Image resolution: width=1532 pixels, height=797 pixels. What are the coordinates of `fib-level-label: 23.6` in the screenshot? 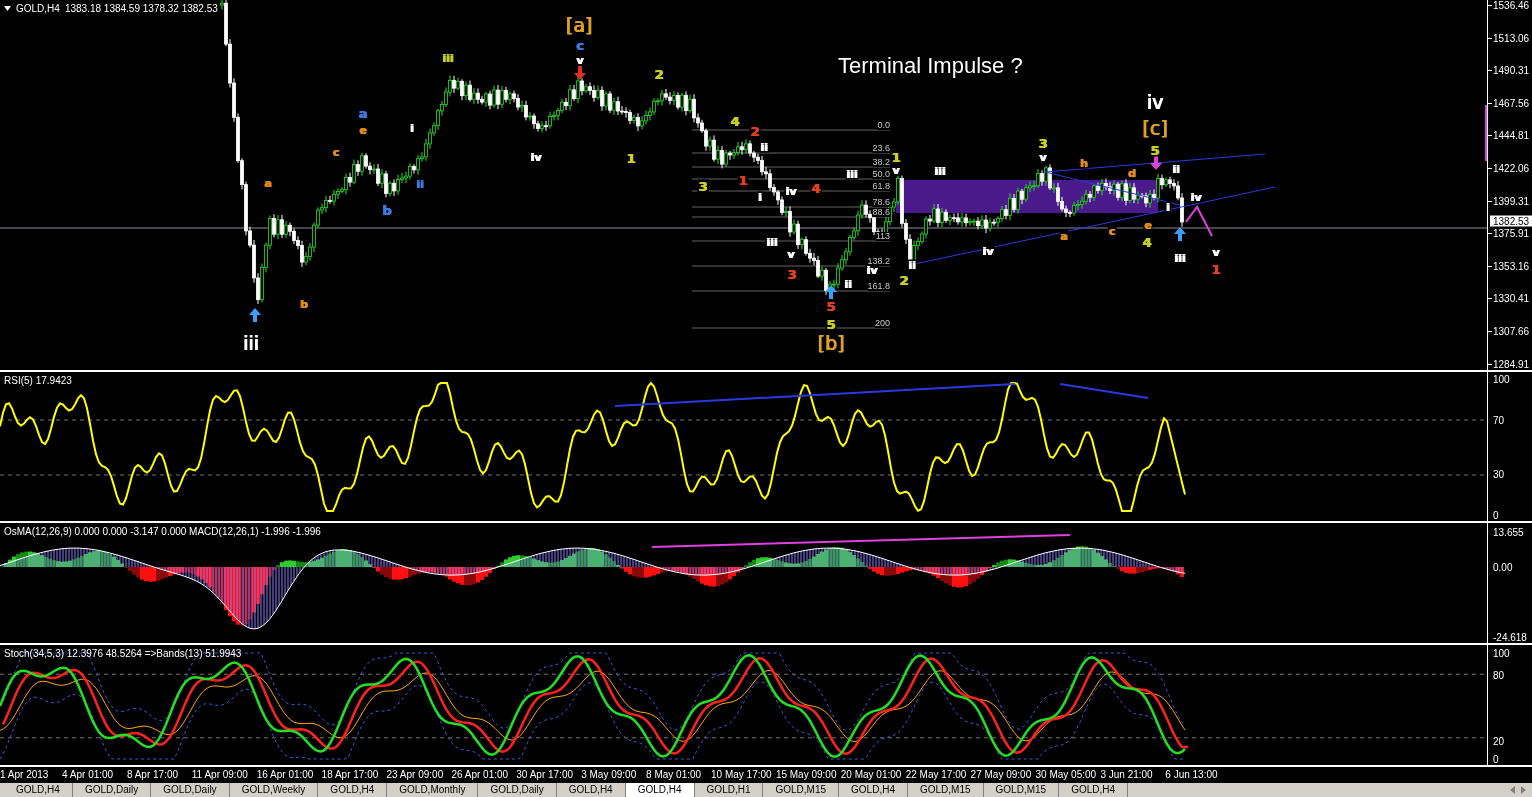 It's located at (881, 148).